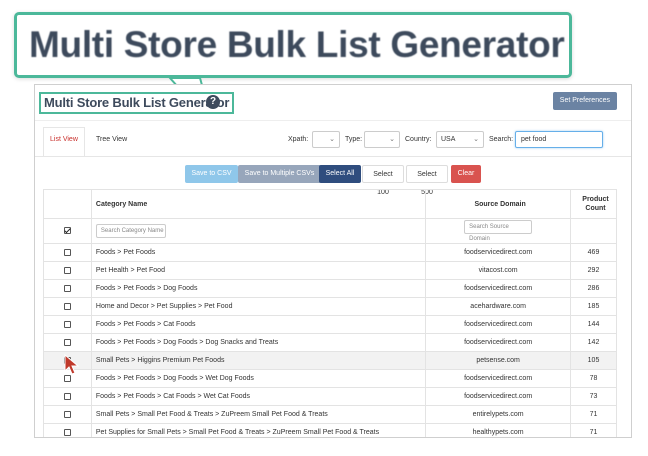 The width and height of the screenshot is (648, 456). What do you see at coordinates (593, 231) in the screenshot?
I see `count-filter-cell` at bounding box center [593, 231].